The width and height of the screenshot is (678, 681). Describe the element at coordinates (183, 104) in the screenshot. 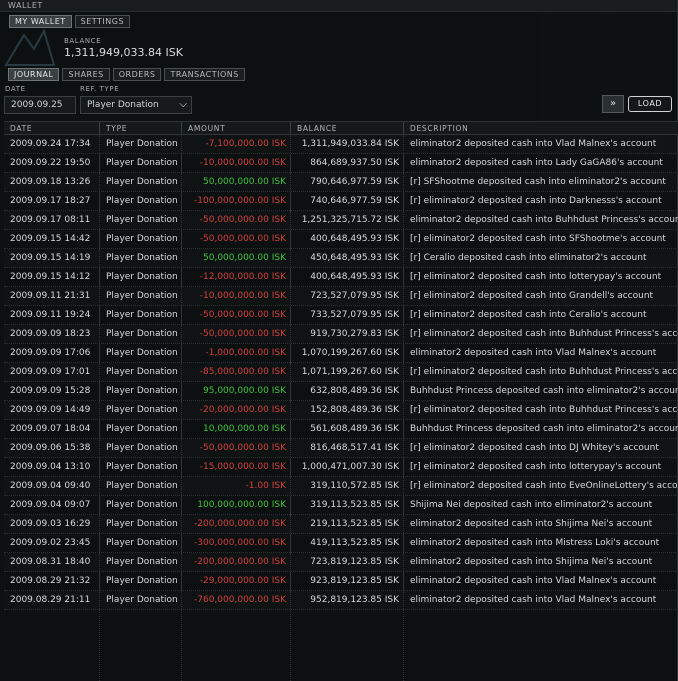

I see `chevron-down-icon: ⌵` at that location.